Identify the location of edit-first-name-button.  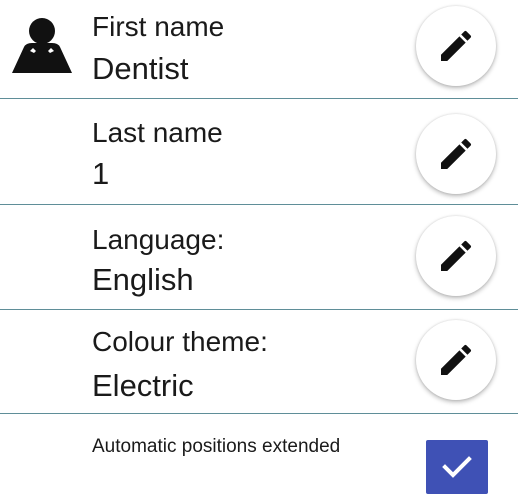
(456, 46).